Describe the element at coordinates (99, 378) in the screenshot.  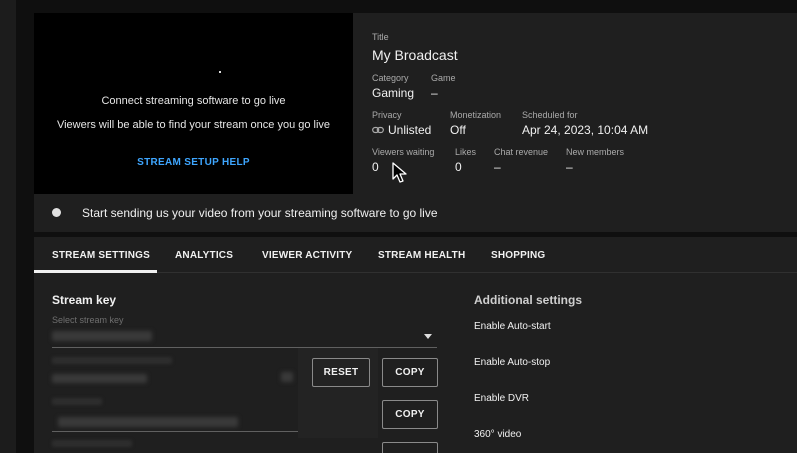
I see `stream-key-field` at that location.